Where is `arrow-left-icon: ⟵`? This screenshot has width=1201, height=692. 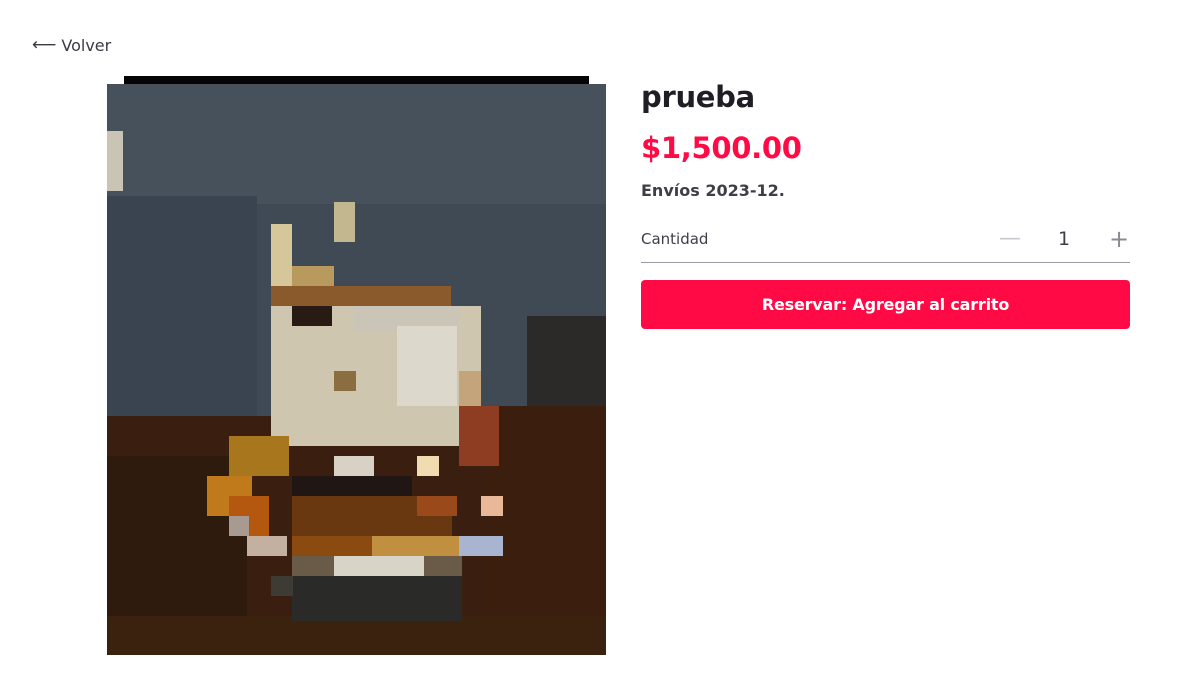 arrow-left-icon: ⟵ is located at coordinates (44, 45).